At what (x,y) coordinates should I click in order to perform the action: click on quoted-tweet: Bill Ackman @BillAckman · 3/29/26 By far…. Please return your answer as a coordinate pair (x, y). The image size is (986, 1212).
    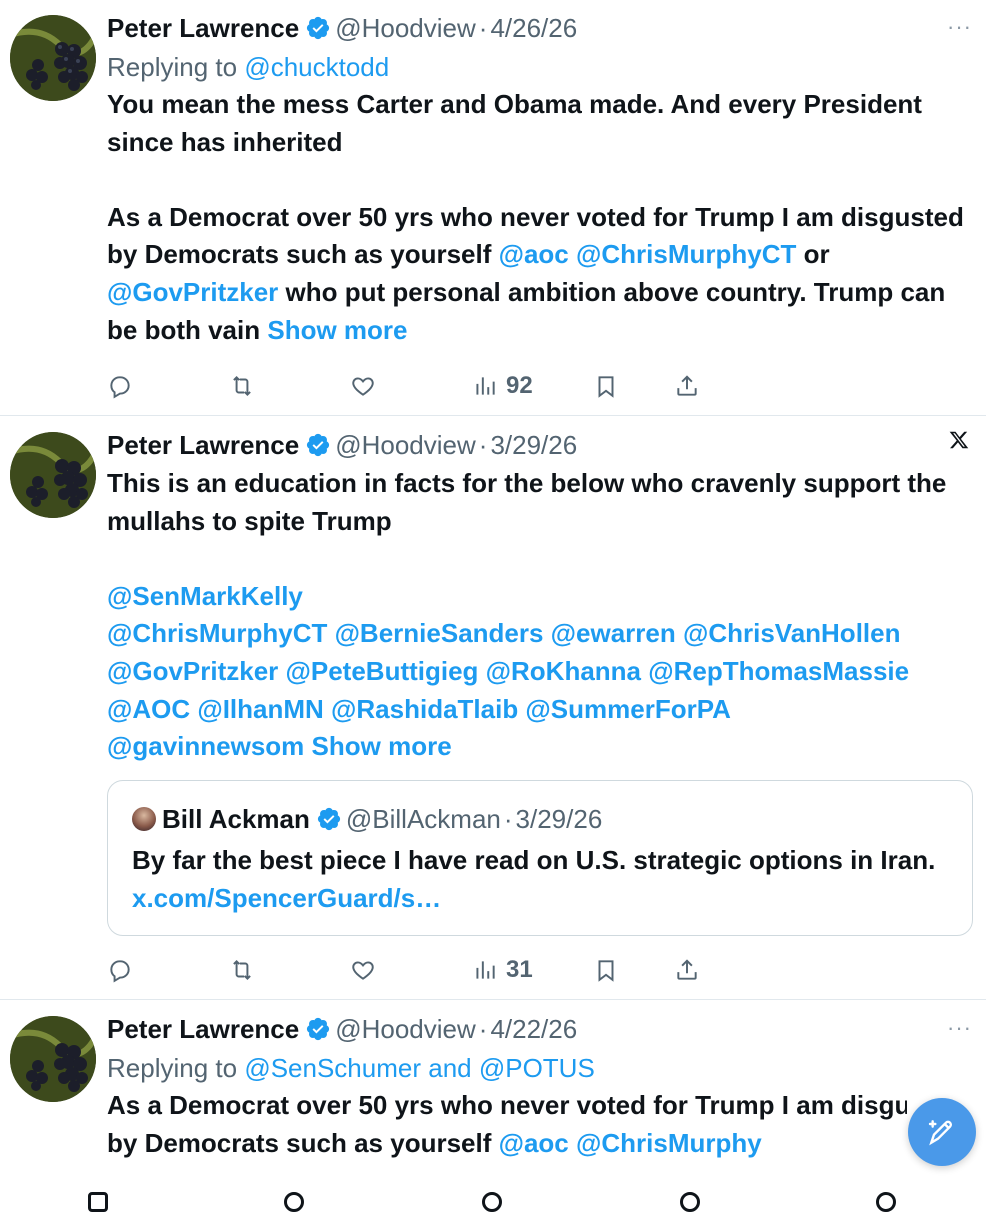
    Looking at the image, I should click on (540, 858).